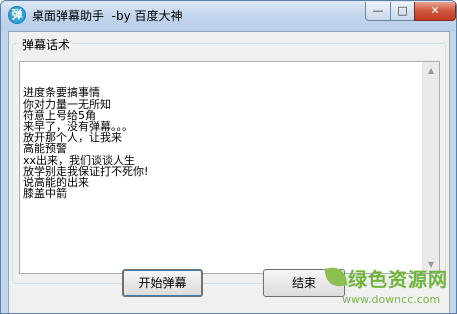  I want to click on watermark-title: 绿色资源网, so click(398, 280).